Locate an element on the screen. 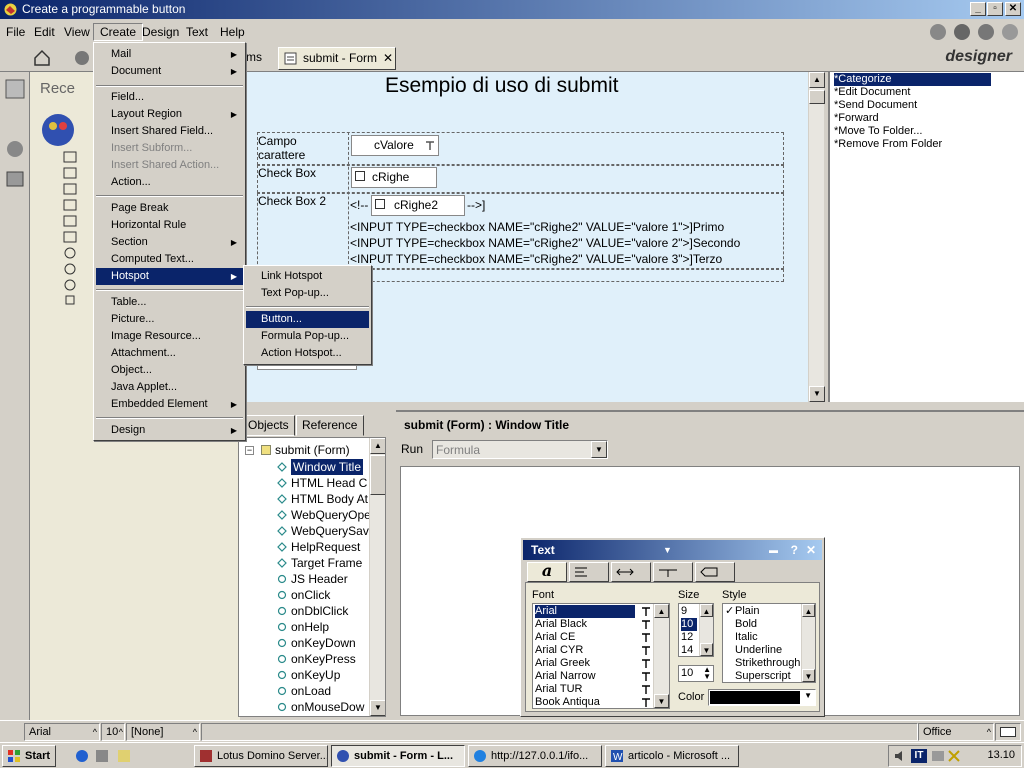  tab-styles is located at coordinates (715, 572).